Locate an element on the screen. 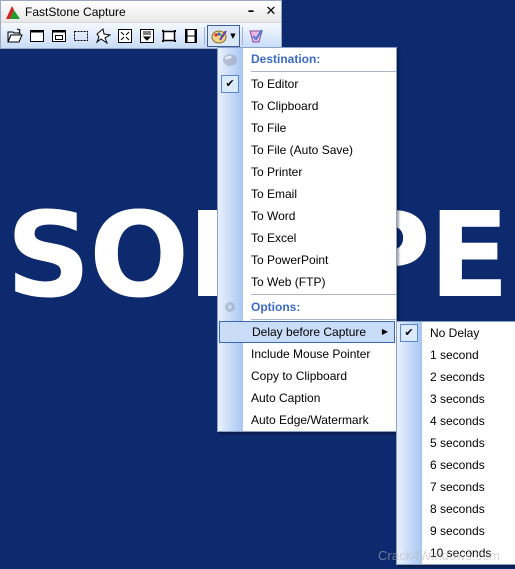  menu-item-label: 4 seconds is located at coordinates (457, 421).